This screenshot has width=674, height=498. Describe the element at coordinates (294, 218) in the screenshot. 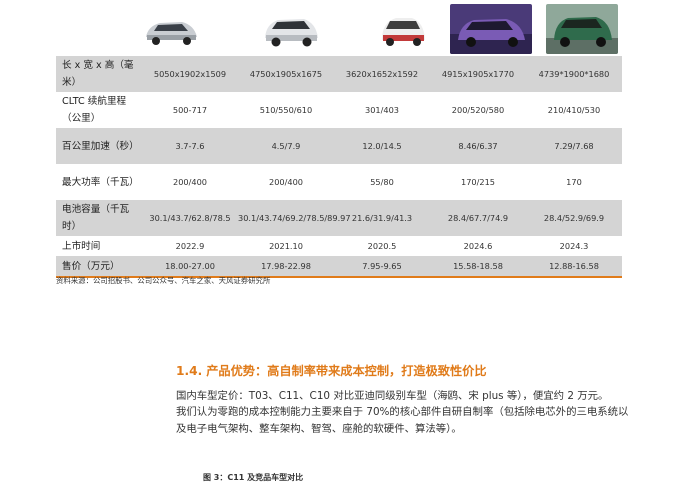

I see `table-cell: 30.1/43.74/69.2/78.5/89.97` at that location.